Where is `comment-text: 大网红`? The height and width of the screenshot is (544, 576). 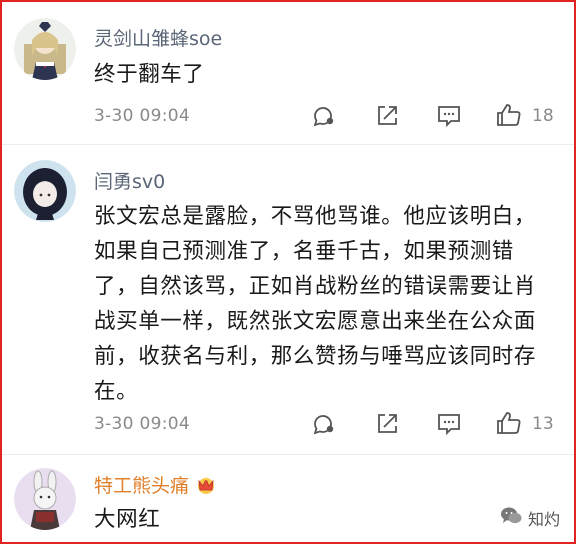 comment-text: 大网红 is located at coordinates (127, 519).